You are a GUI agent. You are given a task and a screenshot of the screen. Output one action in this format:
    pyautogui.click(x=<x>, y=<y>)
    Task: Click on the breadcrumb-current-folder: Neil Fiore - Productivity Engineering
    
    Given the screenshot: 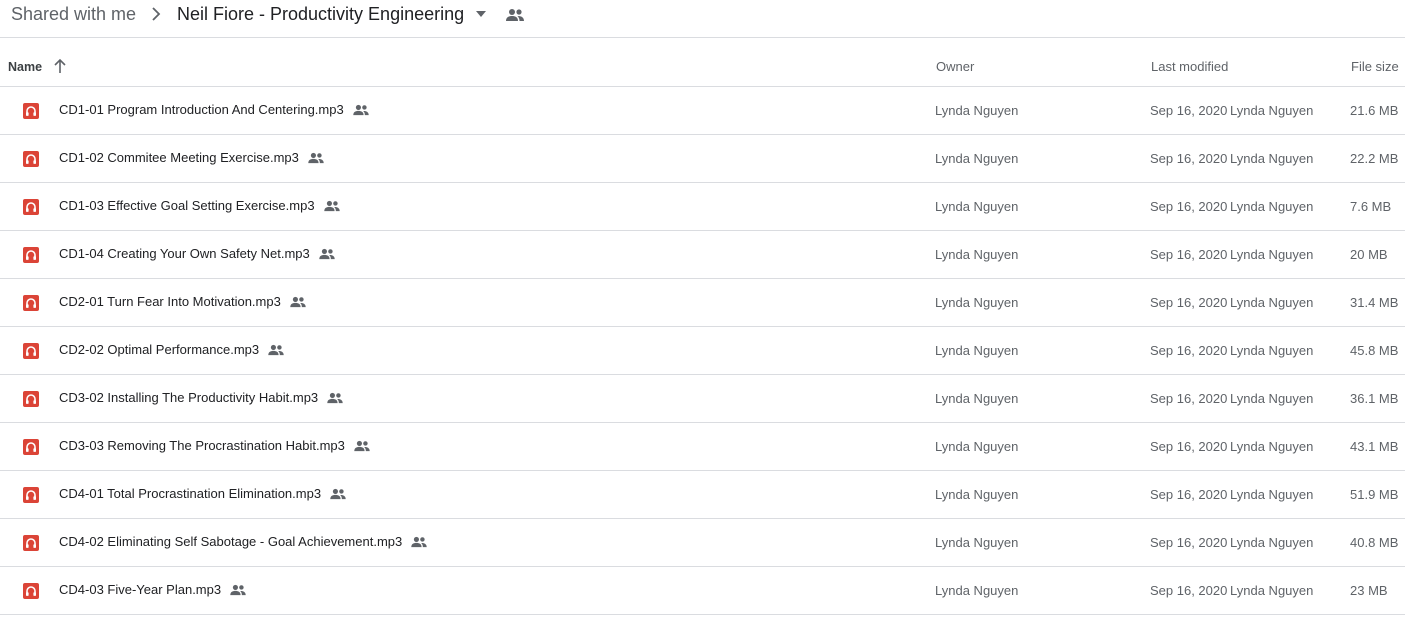 What is the action you would take?
    pyautogui.click(x=320, y=14)
    